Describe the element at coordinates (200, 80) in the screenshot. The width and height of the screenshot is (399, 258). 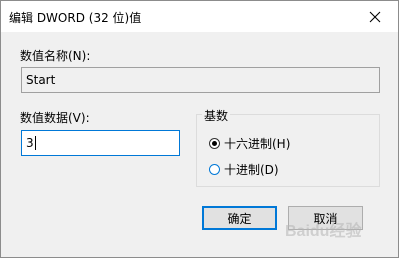
I see `value-name-field: Start` at that location.